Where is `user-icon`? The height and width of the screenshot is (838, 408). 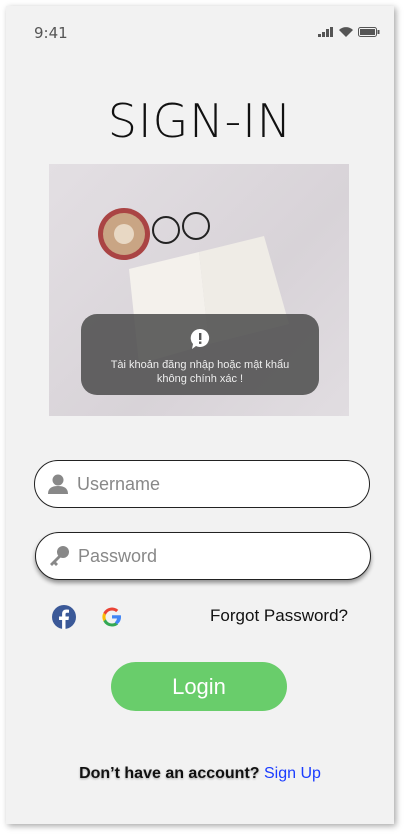 user-icon is located at coordinates (58, 484).